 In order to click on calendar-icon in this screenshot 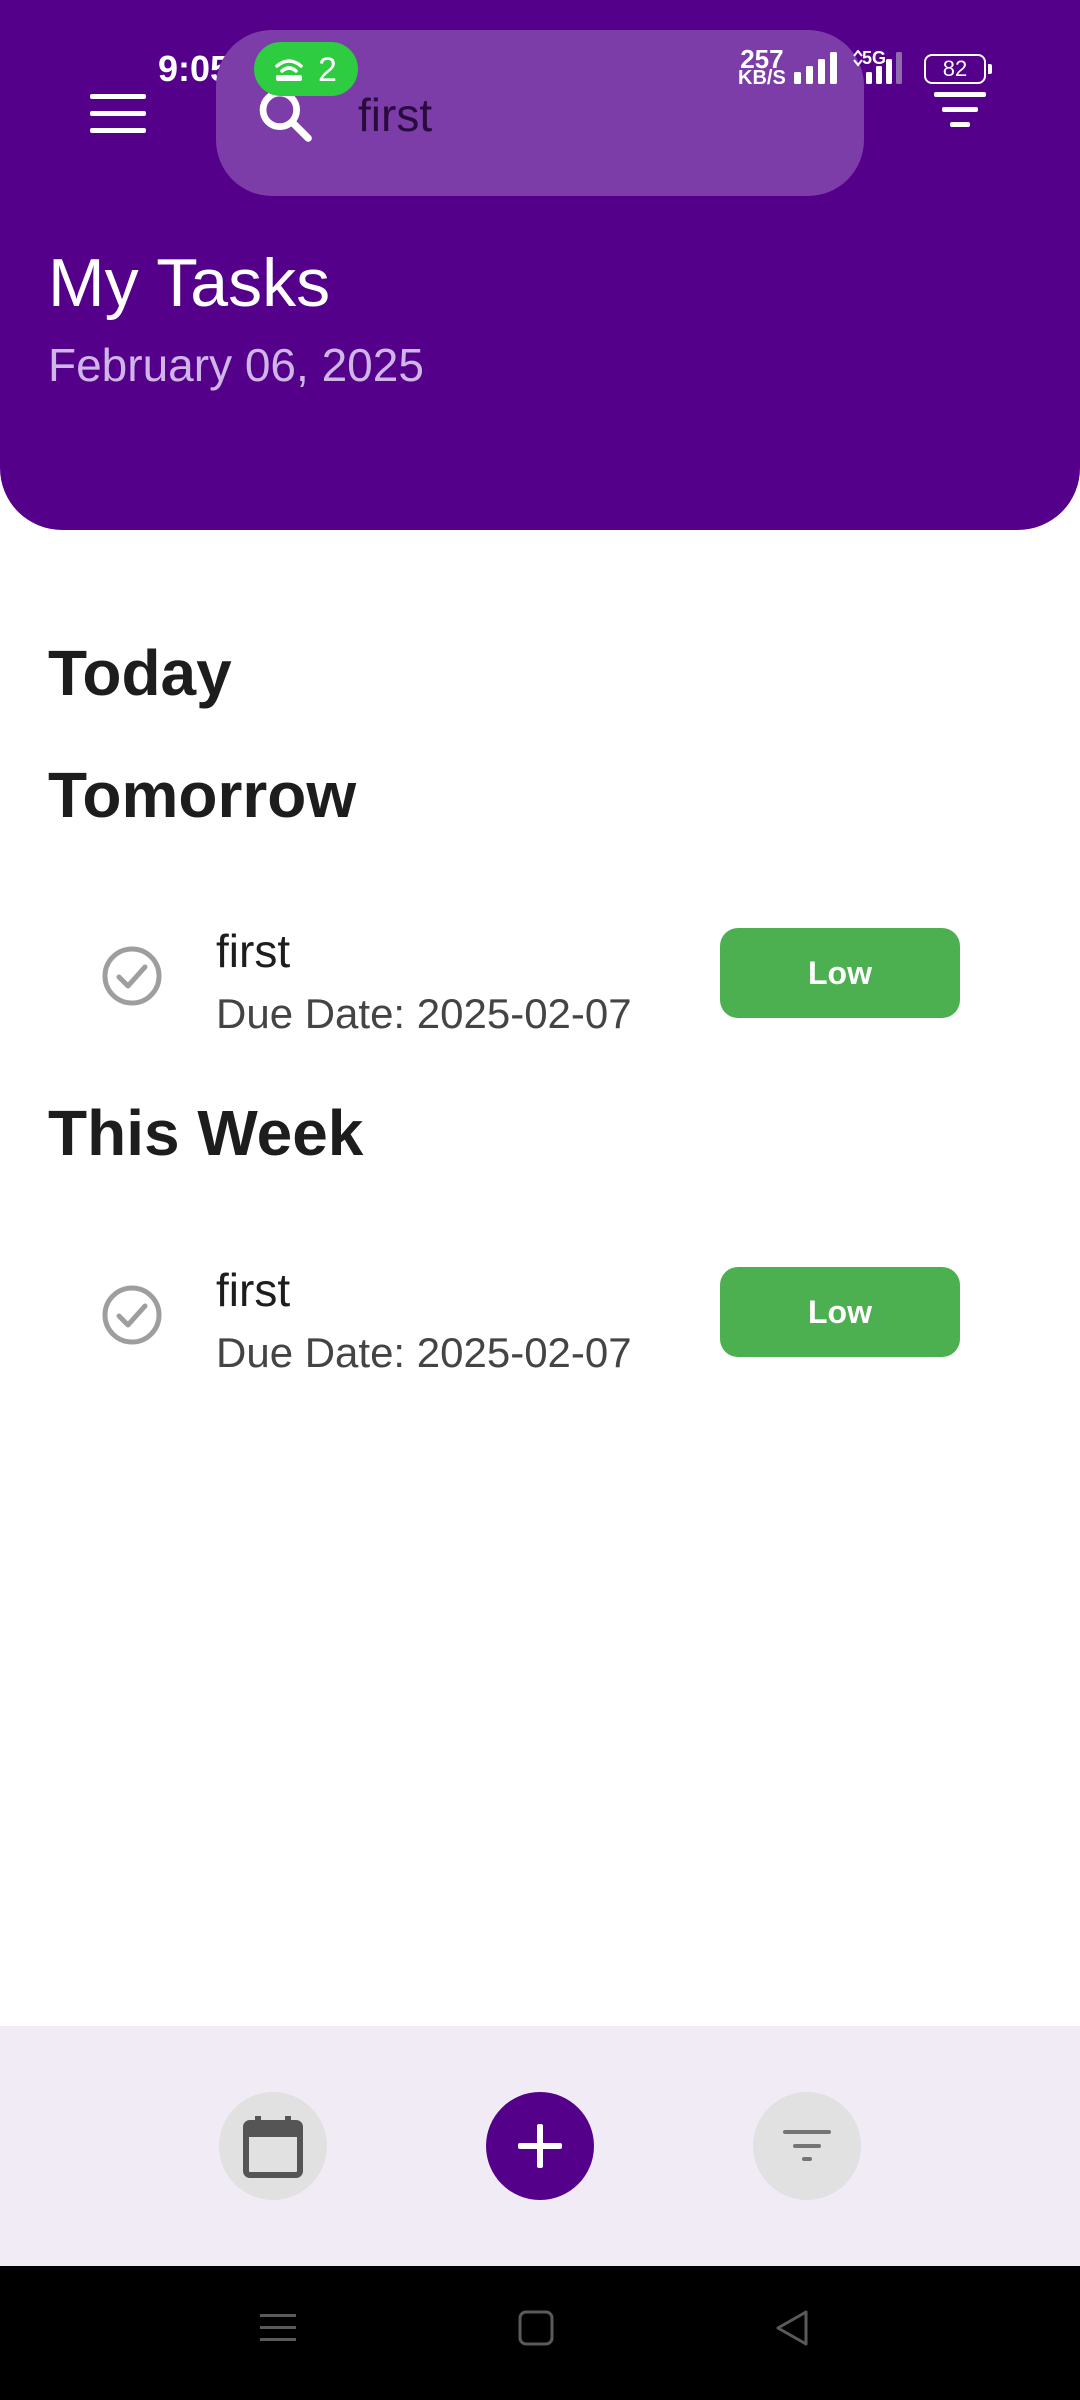, I will do `click(273, 2147)`.